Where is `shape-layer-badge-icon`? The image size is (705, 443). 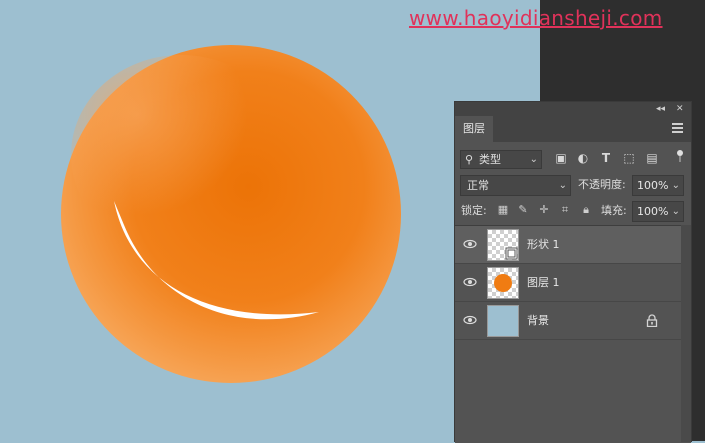
shape-layer-badge-icon is located at coordinates (511, 253).